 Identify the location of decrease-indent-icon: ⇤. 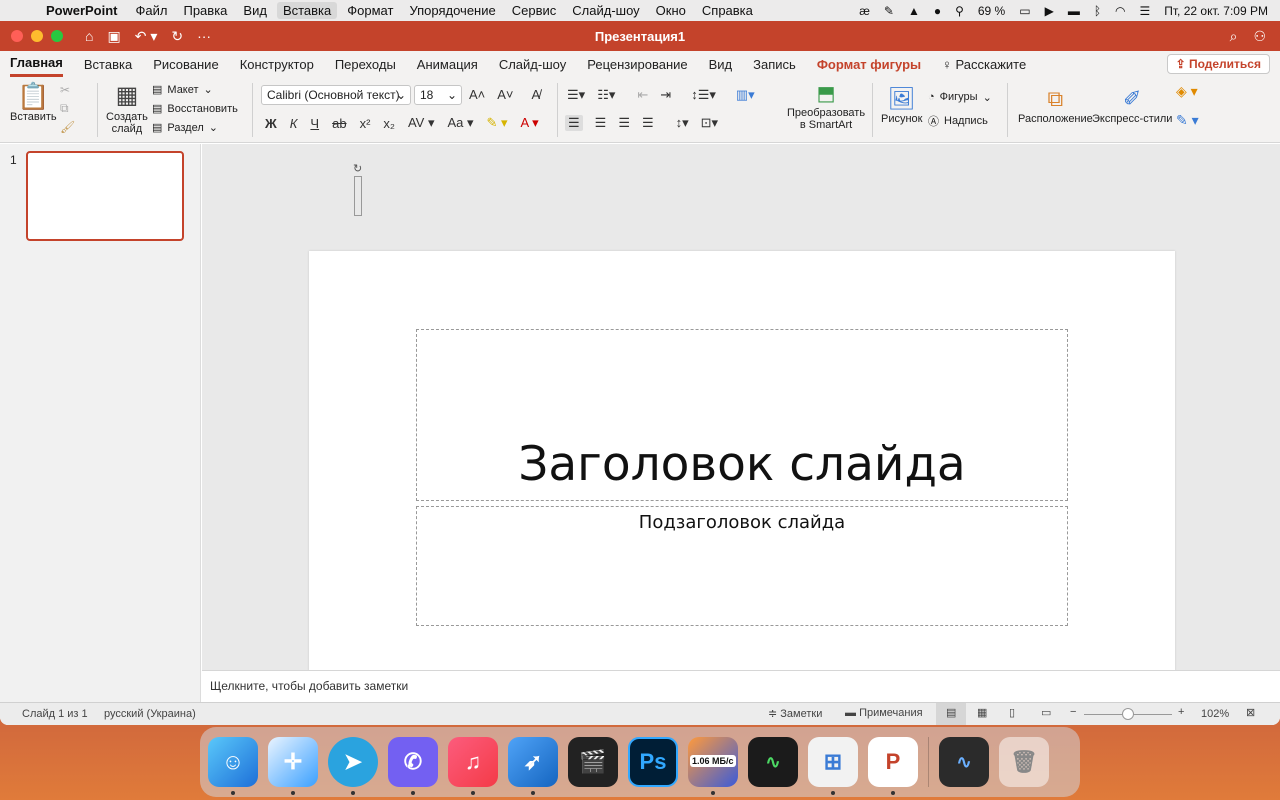
(642, 95).